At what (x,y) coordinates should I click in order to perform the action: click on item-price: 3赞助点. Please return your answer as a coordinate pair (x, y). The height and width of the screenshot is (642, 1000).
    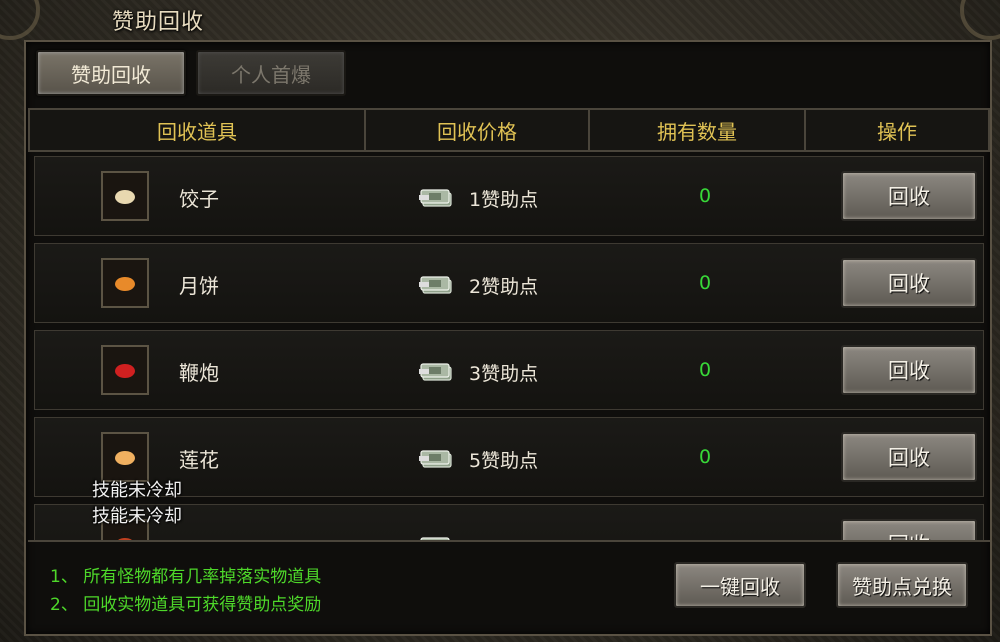
    Looking at the image, I should click on (504, 374).